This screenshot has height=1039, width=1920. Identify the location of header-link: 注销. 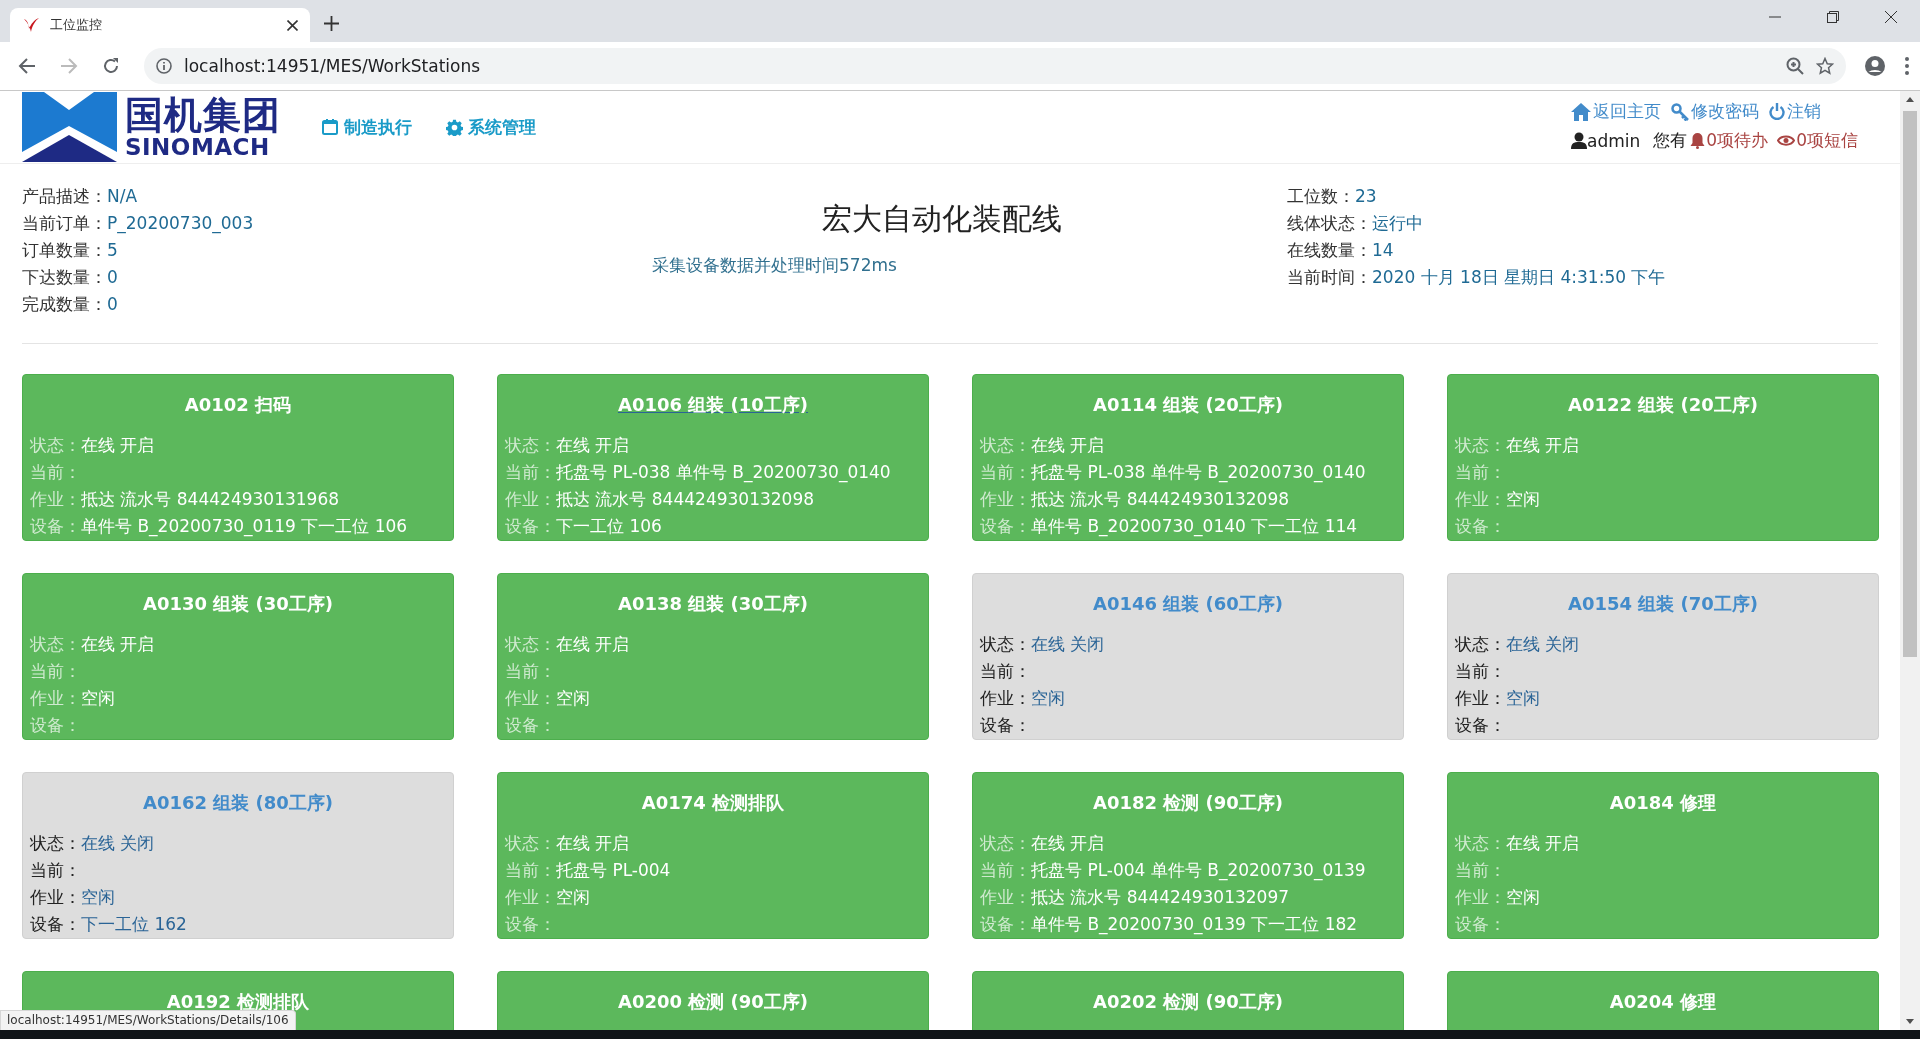
(1795, 111).